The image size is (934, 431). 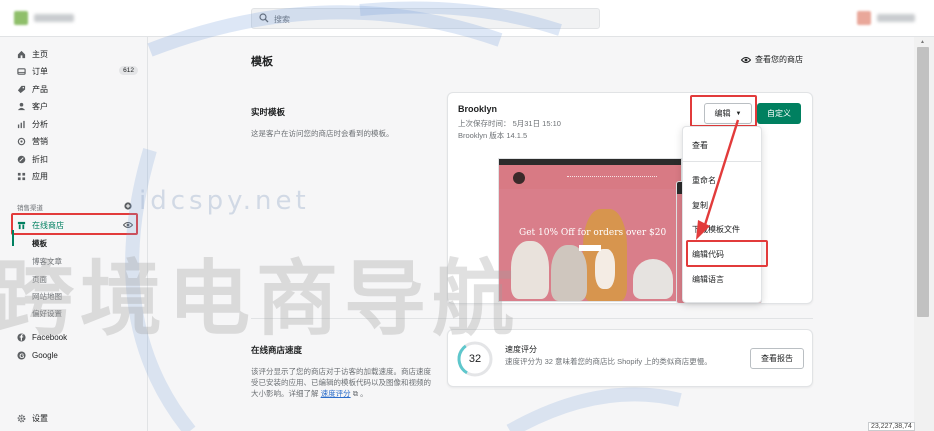 What do you see at coordinates (268, 112) in the screenshot?
I see `live-theme-heading: 实时模板` at bounding box center [268, 112].